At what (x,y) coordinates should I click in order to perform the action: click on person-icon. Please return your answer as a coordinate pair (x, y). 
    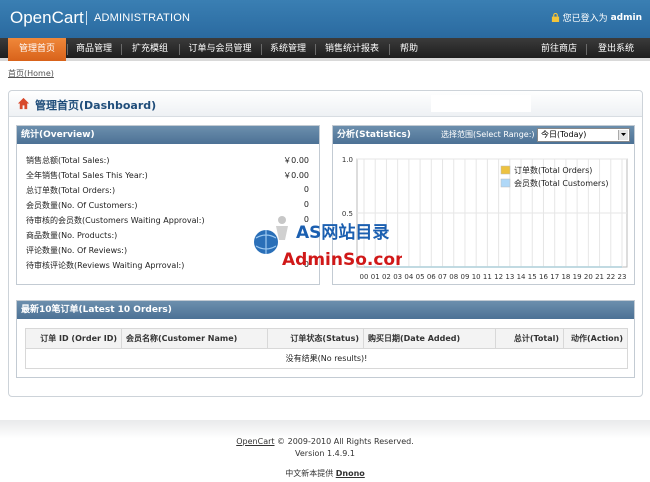
    Looking at the image, I should click on (282, 220).